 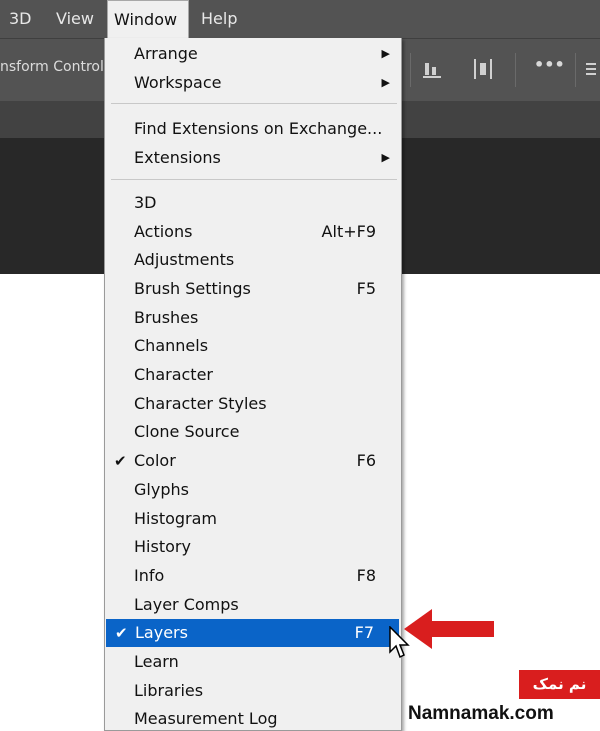 I want to click on menubar: 3D View Window Help, so click(x=300, y=19).